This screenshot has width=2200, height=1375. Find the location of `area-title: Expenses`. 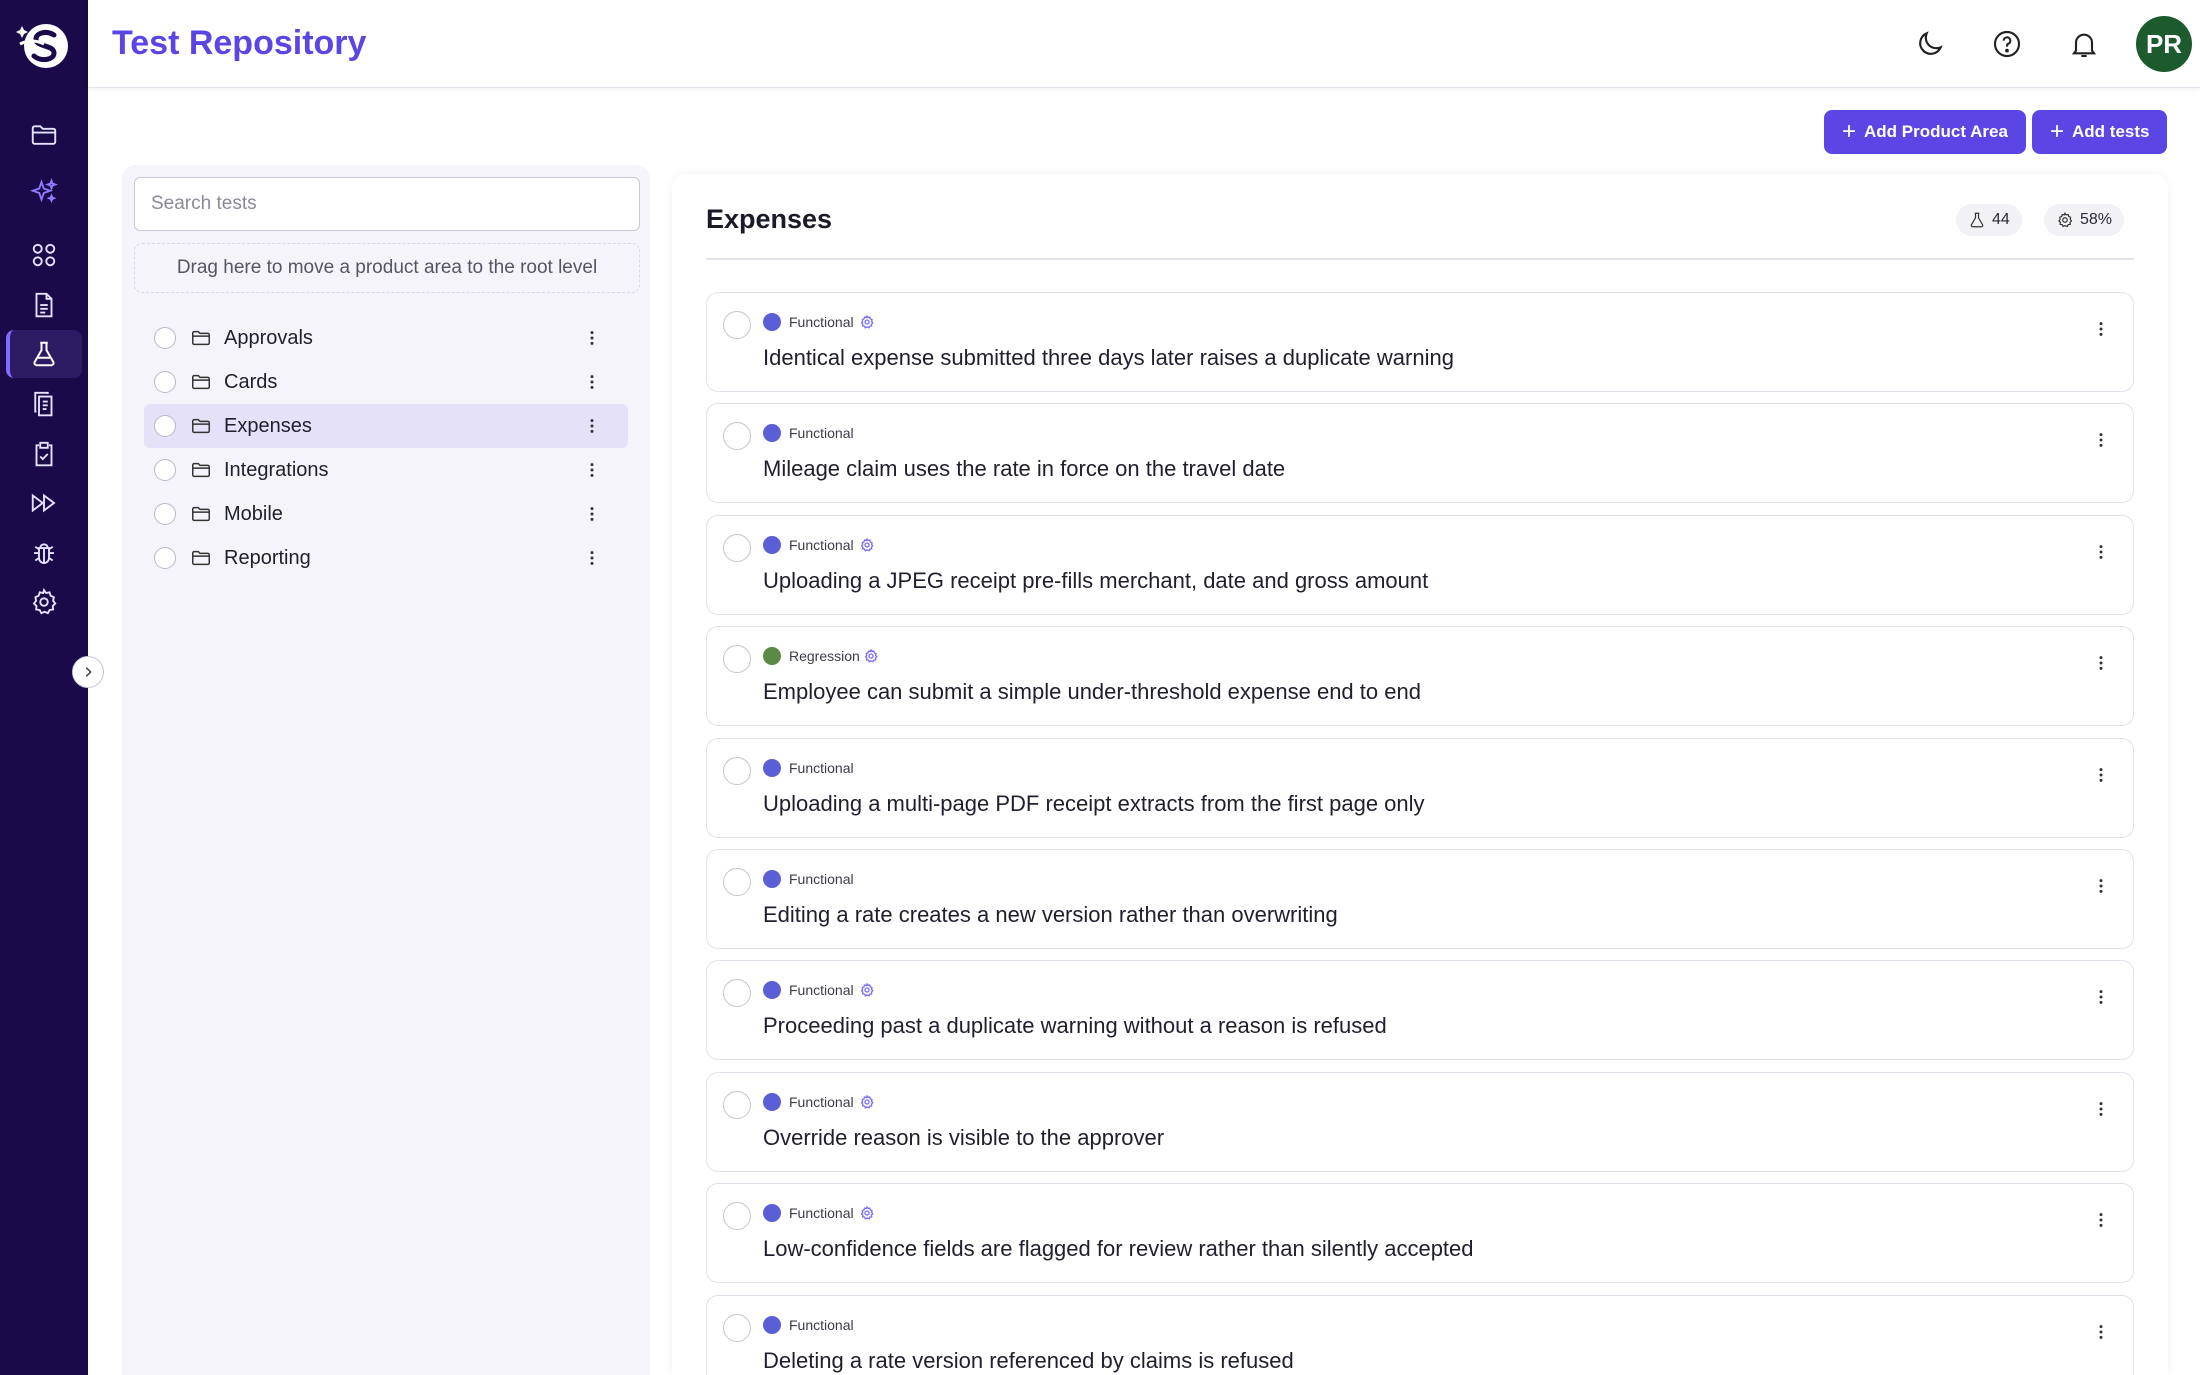

area-title: Expenses is located at coordinates (769, 219).